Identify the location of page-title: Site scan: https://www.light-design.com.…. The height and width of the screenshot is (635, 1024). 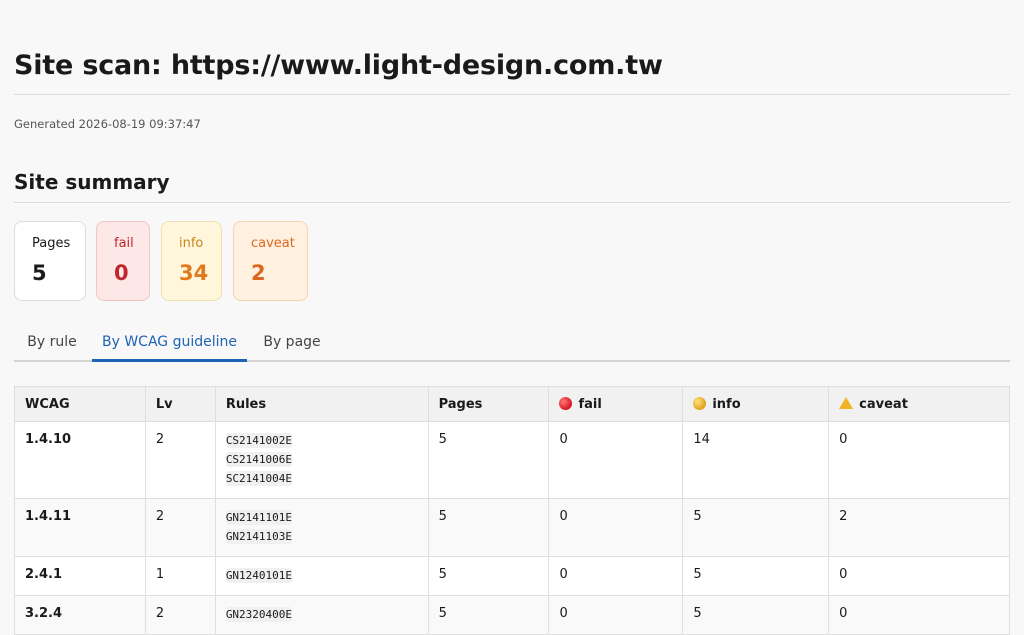
(338, 65).